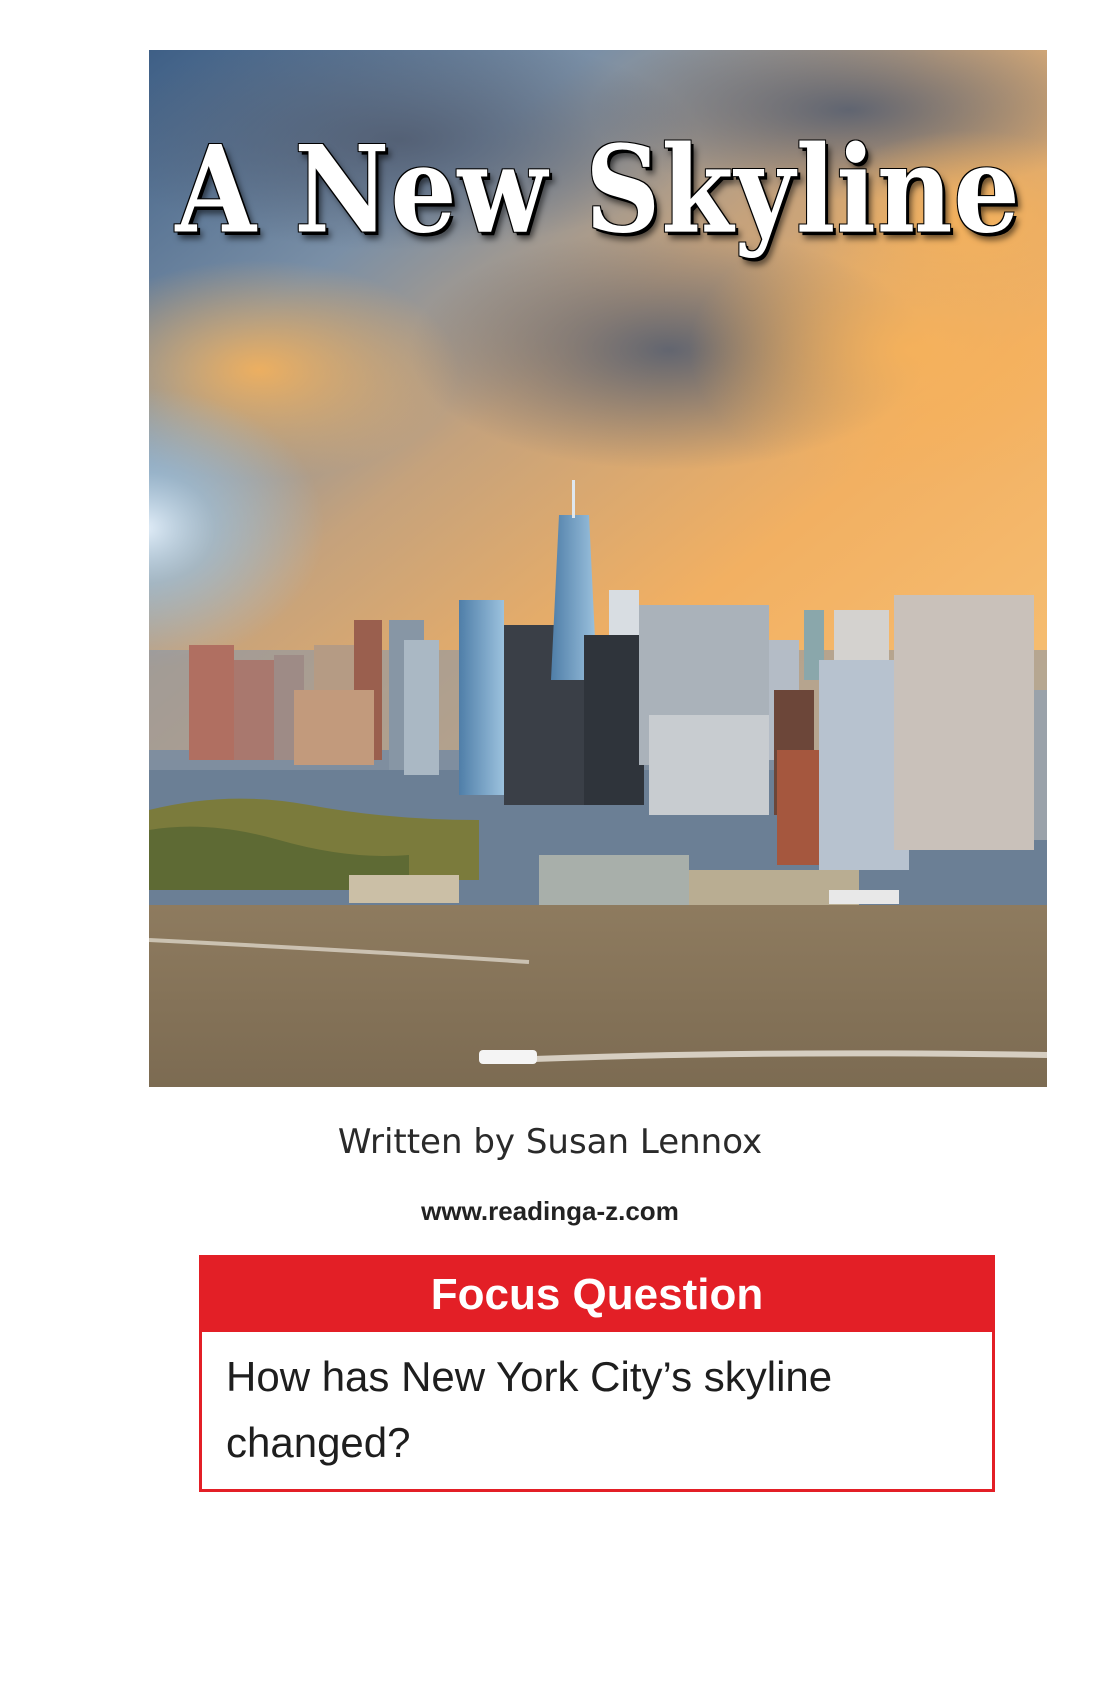  I want to click on focus-question-text: How has New York City’s skyline changed?, so click(529, 1409).